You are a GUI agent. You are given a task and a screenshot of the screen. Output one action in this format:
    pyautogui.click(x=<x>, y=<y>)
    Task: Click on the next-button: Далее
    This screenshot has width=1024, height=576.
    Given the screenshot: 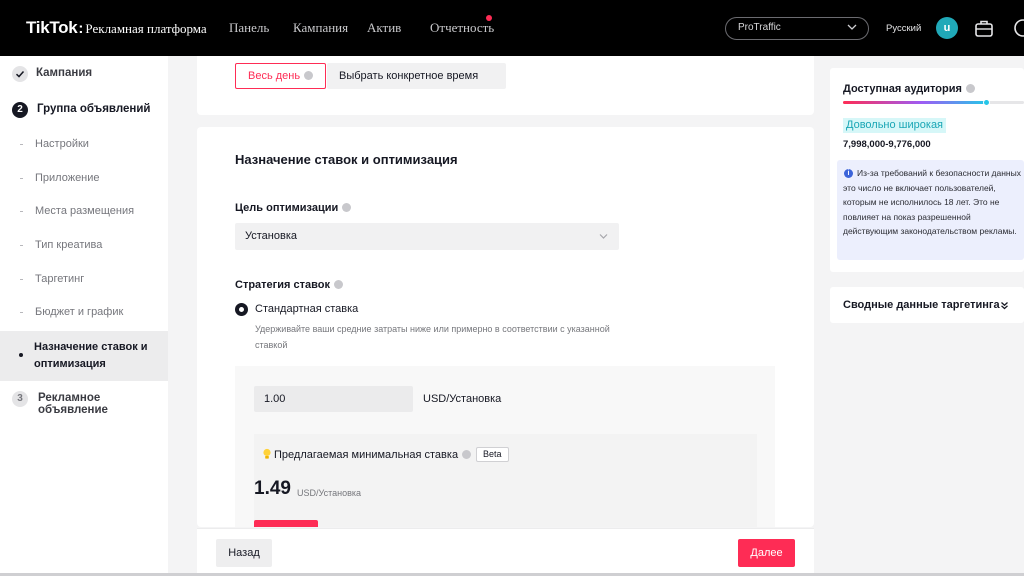 What is the action you would take?
    pyautogui.click(x=766, y=553)
    